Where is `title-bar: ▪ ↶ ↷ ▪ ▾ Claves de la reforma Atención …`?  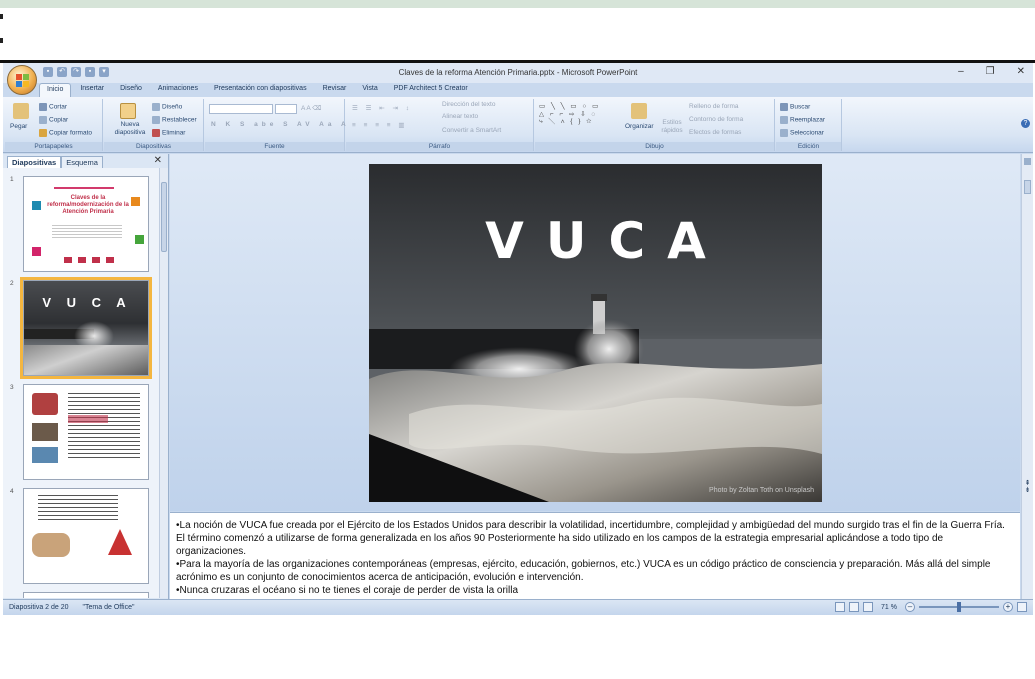
title-bar: ▪ ↶ ↷ ▪ ▾ Claves de la reforma Atención … is located at coordinates (518, 73).